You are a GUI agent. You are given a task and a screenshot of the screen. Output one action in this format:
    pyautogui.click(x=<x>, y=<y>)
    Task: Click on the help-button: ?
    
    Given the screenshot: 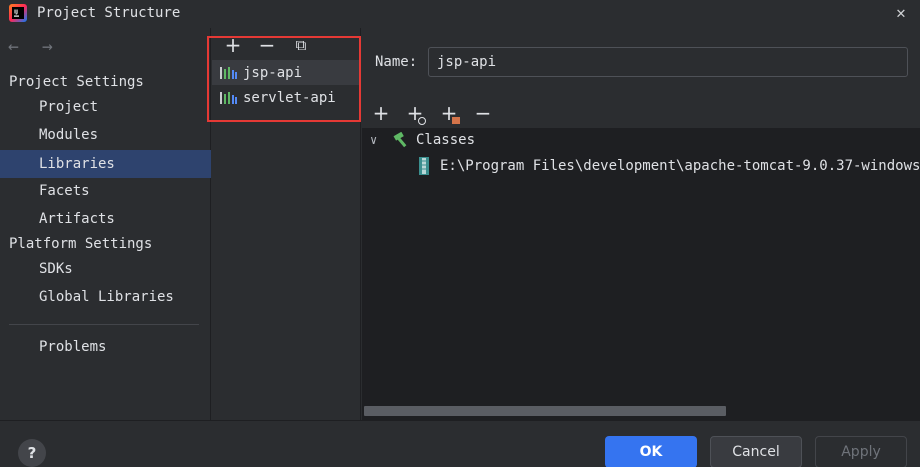 What is the action you would take?
    pyautogui.click(x=32, y=453)
    